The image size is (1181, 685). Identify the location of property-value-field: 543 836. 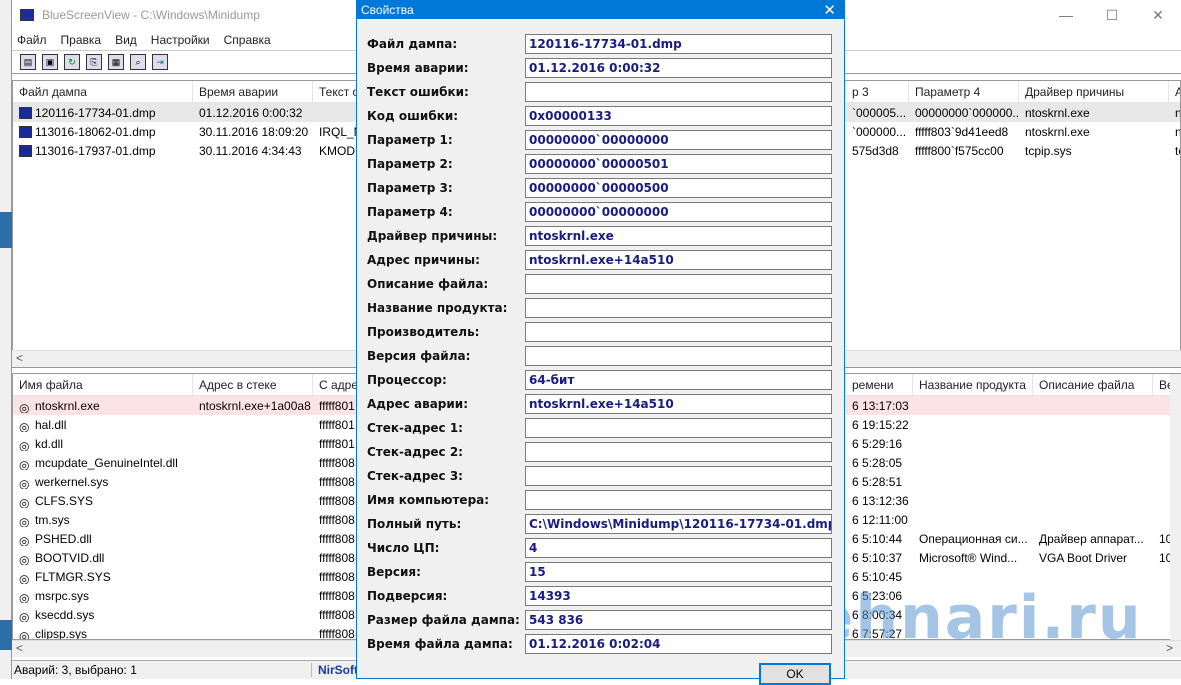
(678, 620).